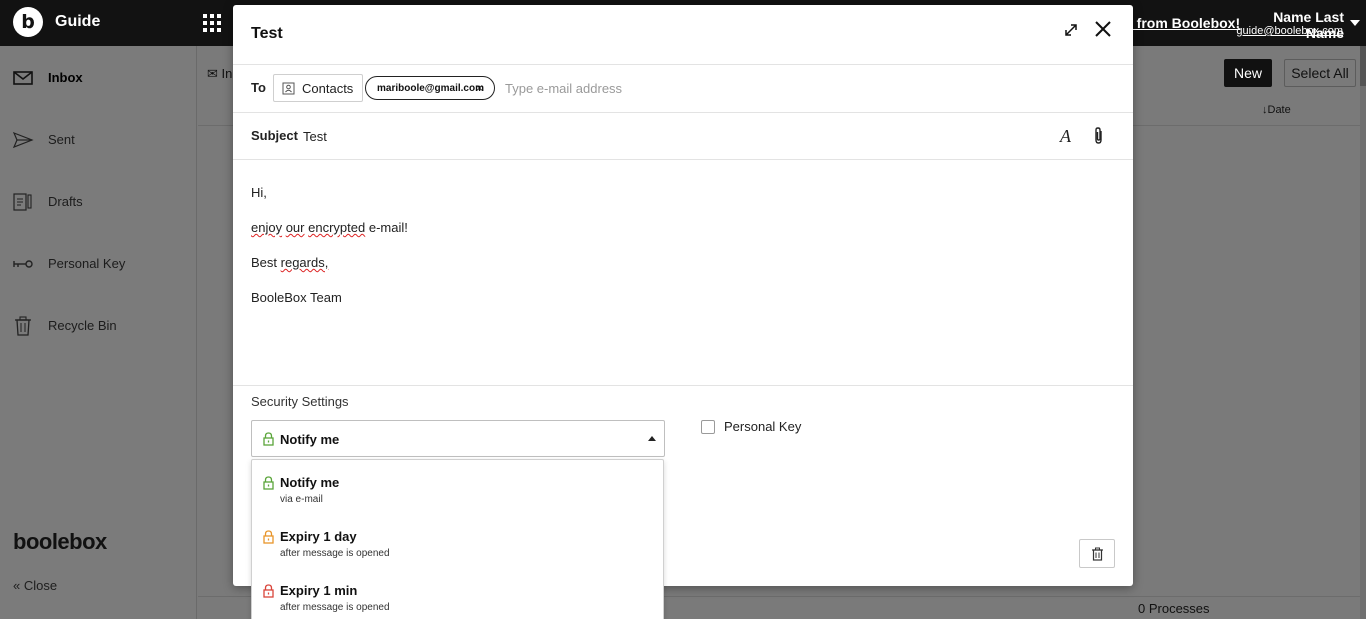 Image resolution: width=1366 pixels, height=619 pixels. I want to click on select-all-button: Select All, so click(1320, 73).